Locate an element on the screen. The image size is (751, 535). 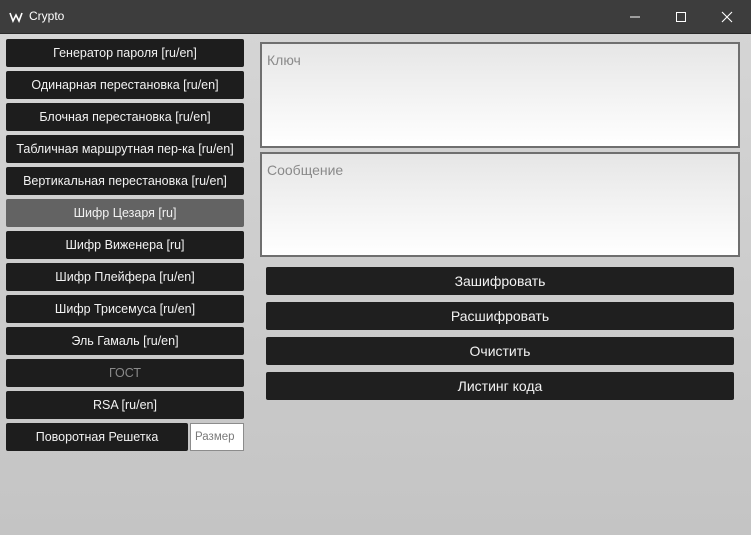
code-listing-button: Листинг кода is located at coordinates (500, 386).